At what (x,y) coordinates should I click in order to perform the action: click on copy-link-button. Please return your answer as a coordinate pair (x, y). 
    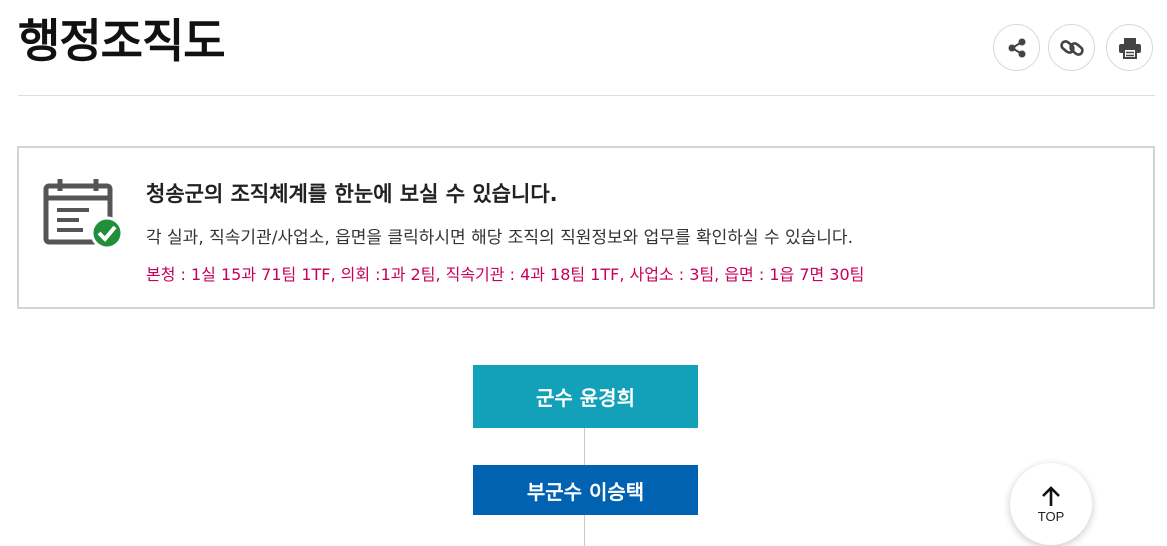
    Looking at the image, I should click on (1071, 47).